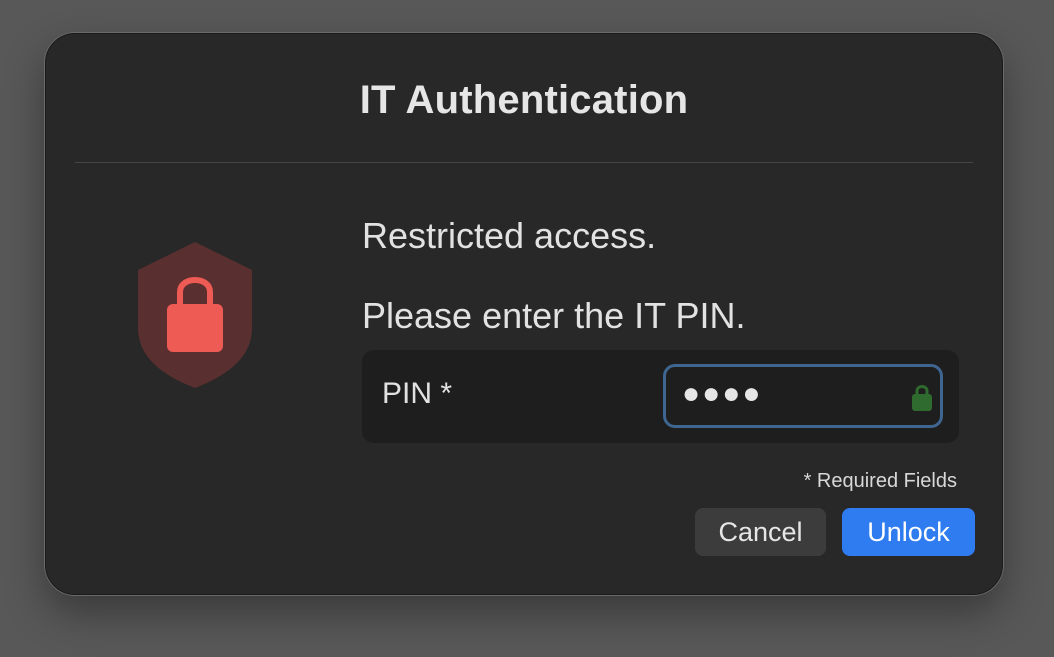 This screenshot has width=1054, height=657. What do you see at coordinates (880, 481) in the screenshot?
I see `required-fields-note: * Required Fields` at bounding box center [880, 481].